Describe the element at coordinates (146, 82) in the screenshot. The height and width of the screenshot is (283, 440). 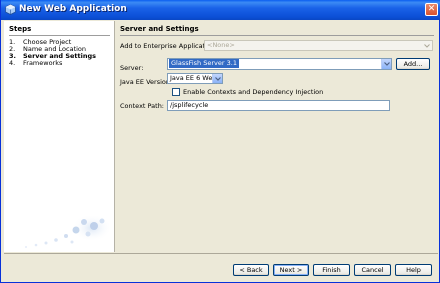
I see `java-ee-version-label: Java EE Version:` at that location.